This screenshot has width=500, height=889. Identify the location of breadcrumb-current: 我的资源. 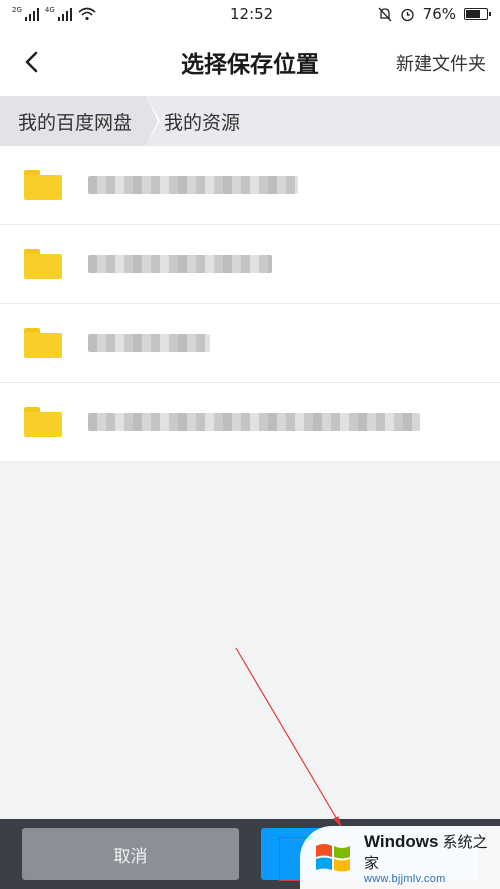
(193, 121).